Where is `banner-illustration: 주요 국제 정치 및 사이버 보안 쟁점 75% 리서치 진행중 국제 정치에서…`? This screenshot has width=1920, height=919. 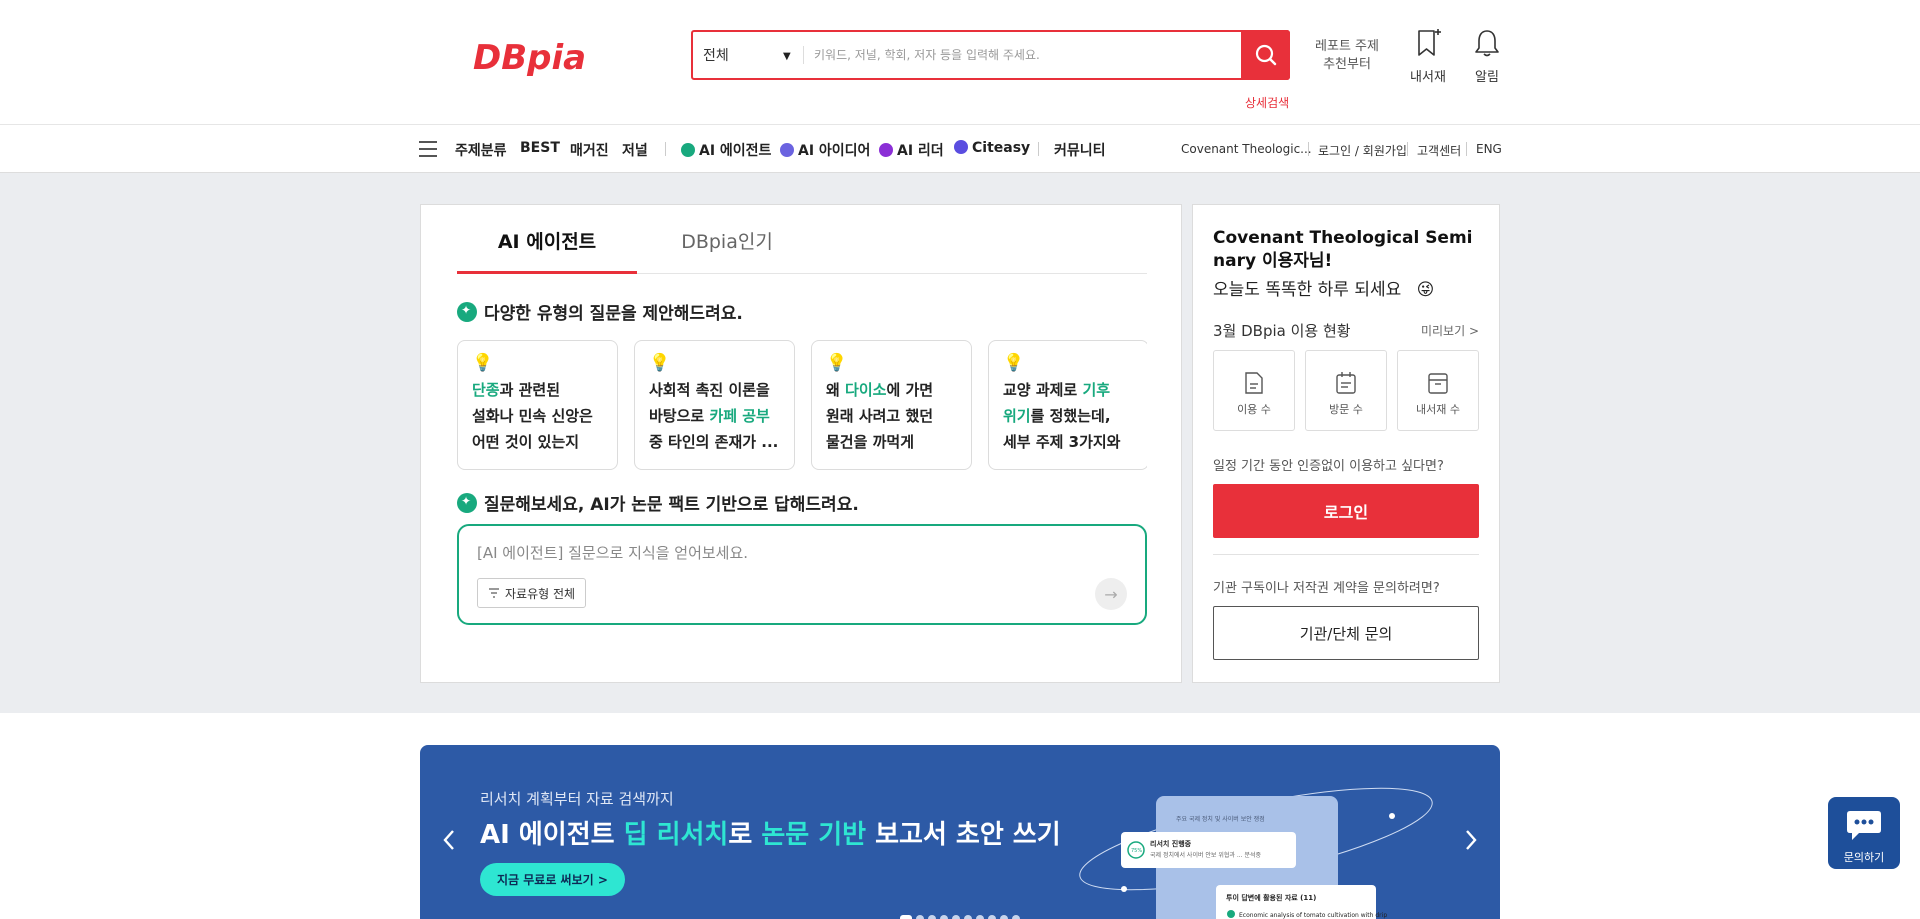
banner-illustration: 주요 국제 정치 및 사이버 보안 쟁점 75% 리서치 진행중 국제 정치에서… is located at coordinates (1256, 844).